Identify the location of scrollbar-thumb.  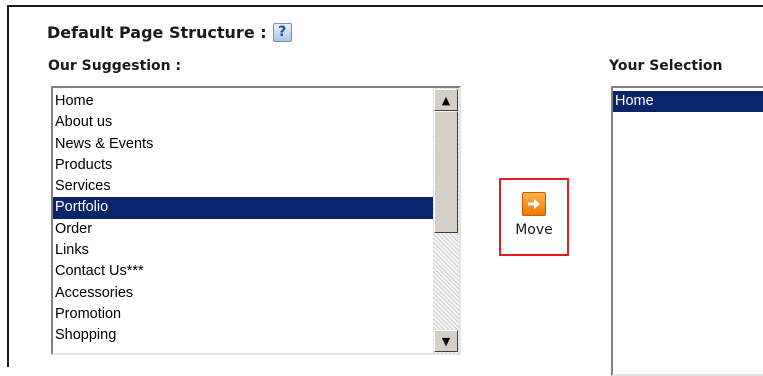
(446, 172).